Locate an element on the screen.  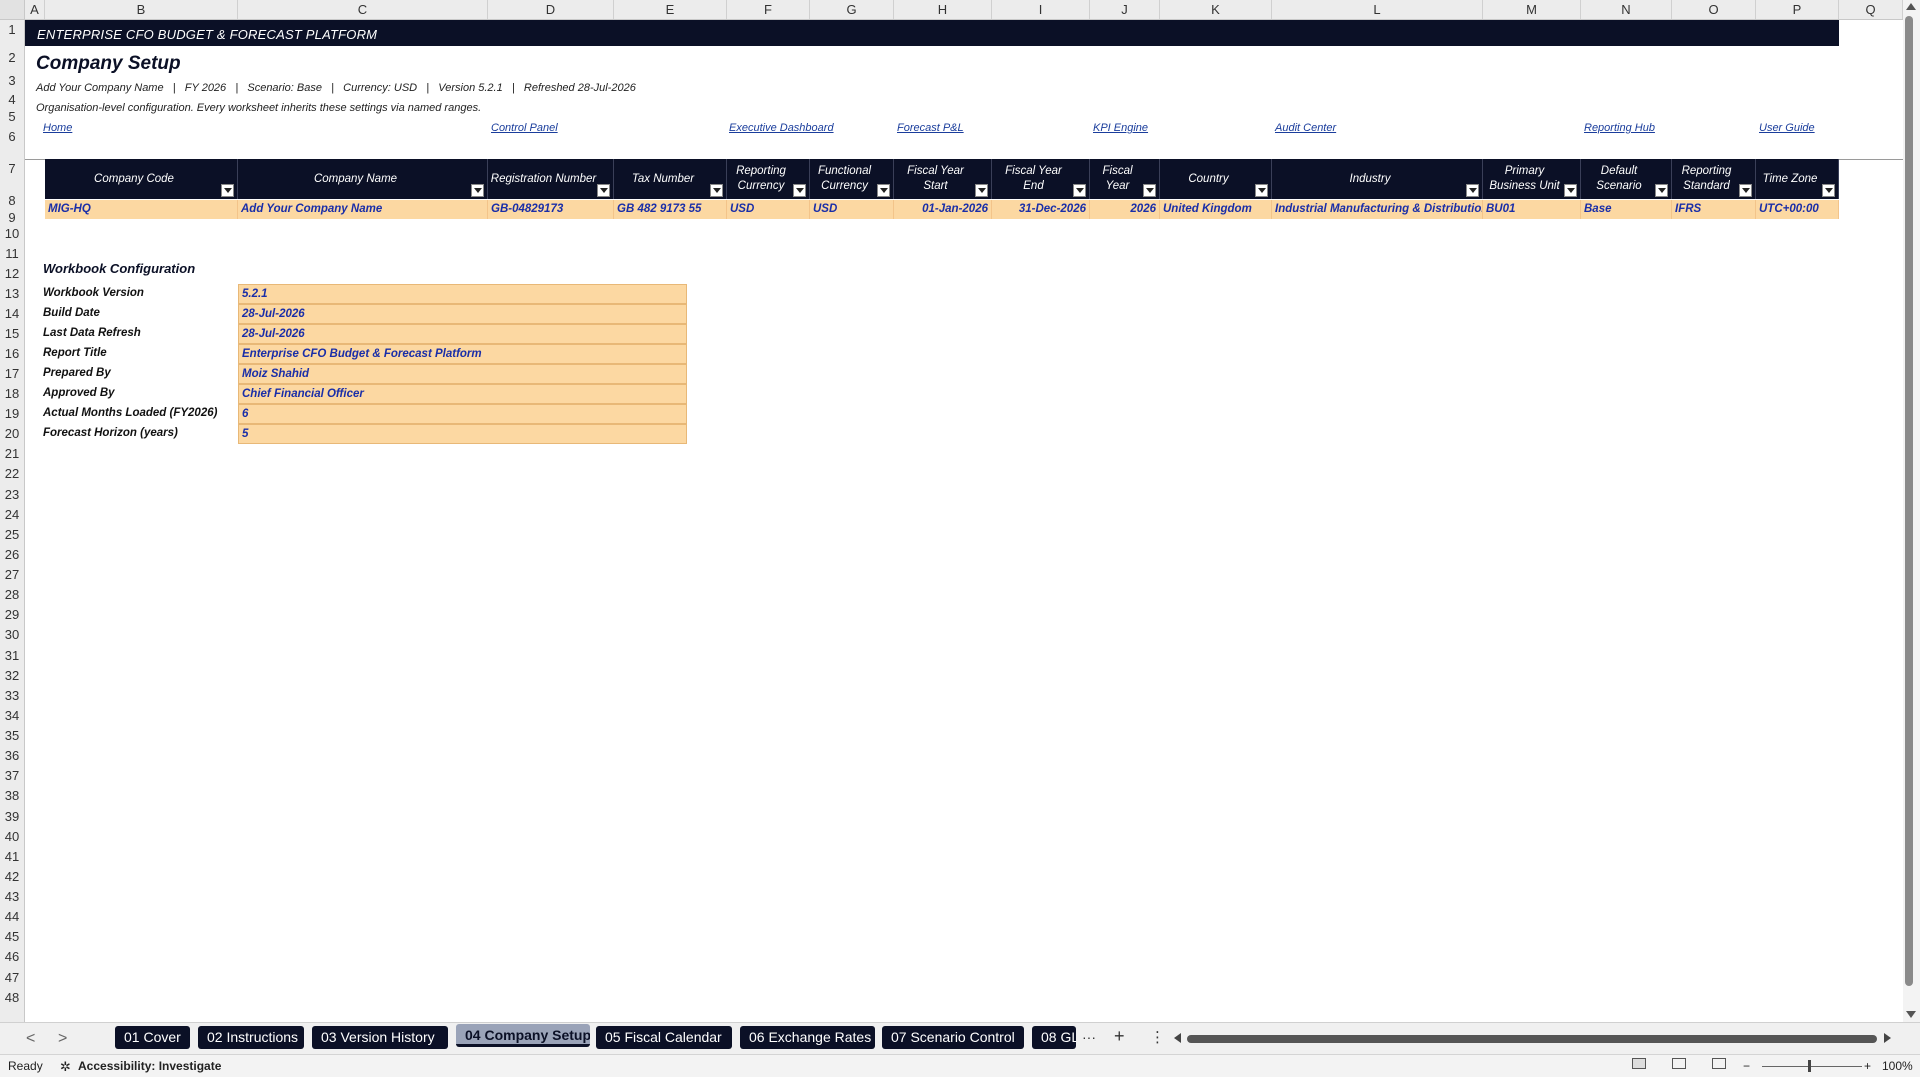
row-header-2: 2 is located at coordinates (12, 58).